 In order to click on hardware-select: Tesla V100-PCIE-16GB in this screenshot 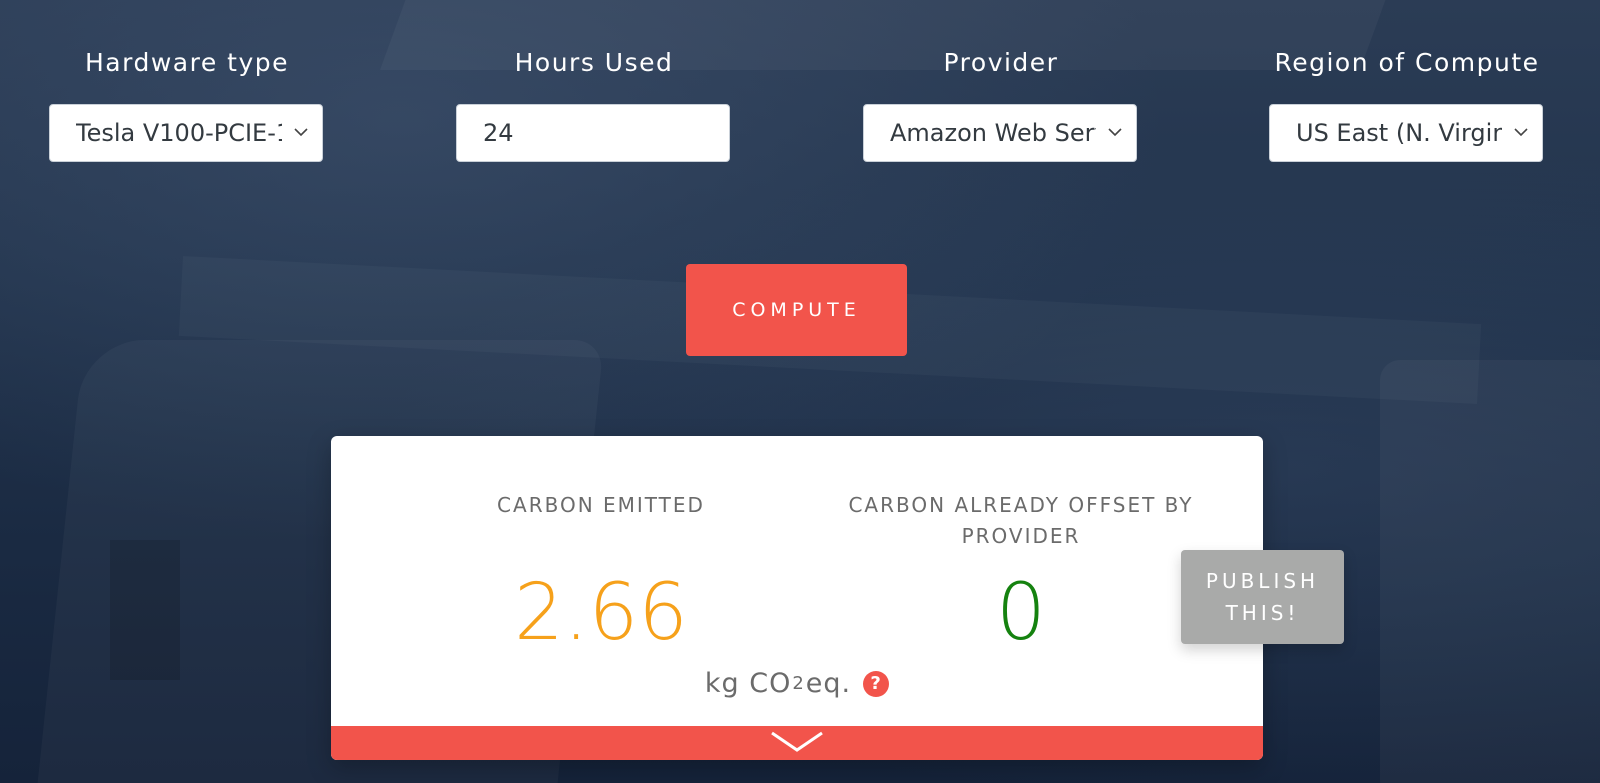, I will do `click(186, 133)`.